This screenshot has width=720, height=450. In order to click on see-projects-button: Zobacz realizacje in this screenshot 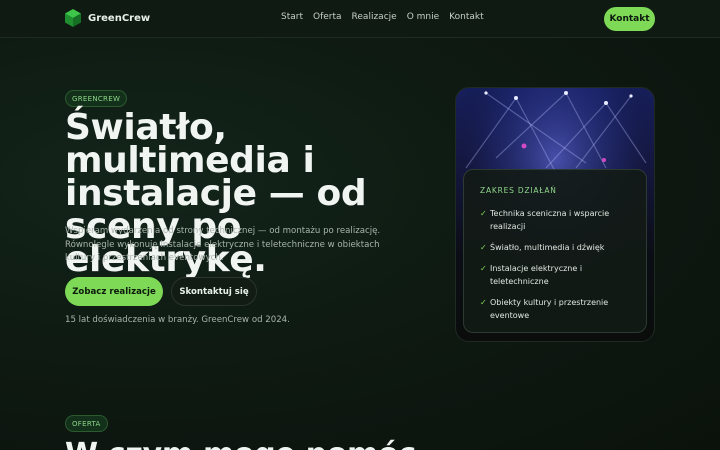, I will do `click(114, 291)`.